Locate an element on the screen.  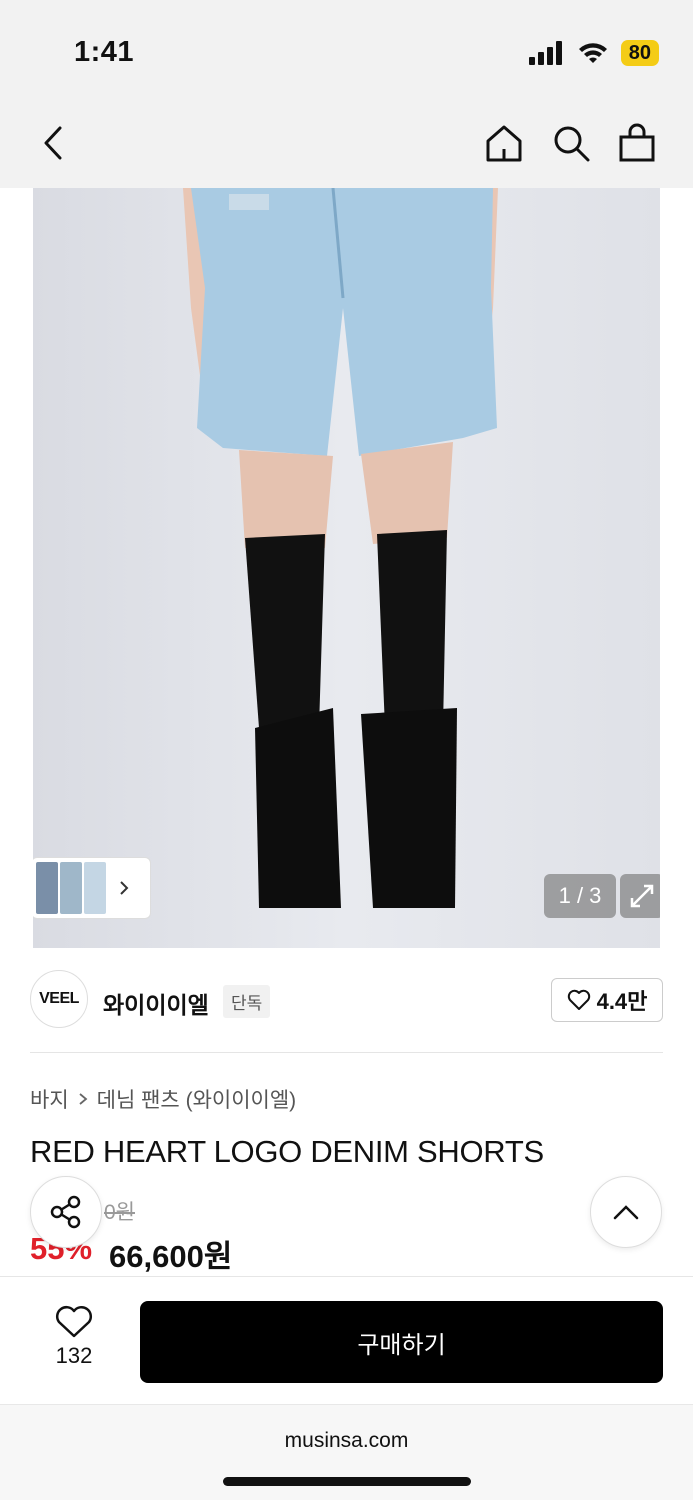
brand-like-button: 4.4만 is located at coordinates (607, 1000).